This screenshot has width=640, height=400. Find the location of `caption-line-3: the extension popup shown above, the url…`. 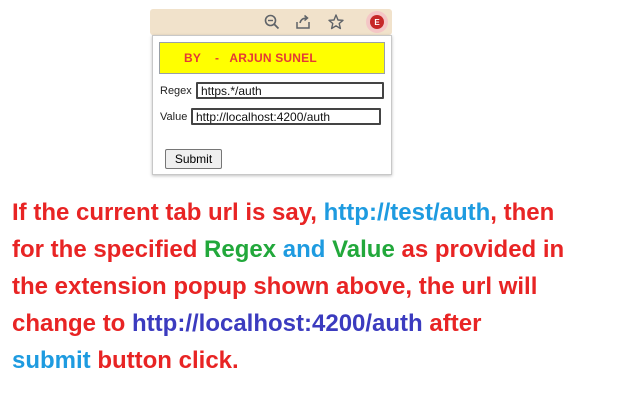

caption-line-3: the extension popup shown above, the url… is located at coordinates (275, 286).